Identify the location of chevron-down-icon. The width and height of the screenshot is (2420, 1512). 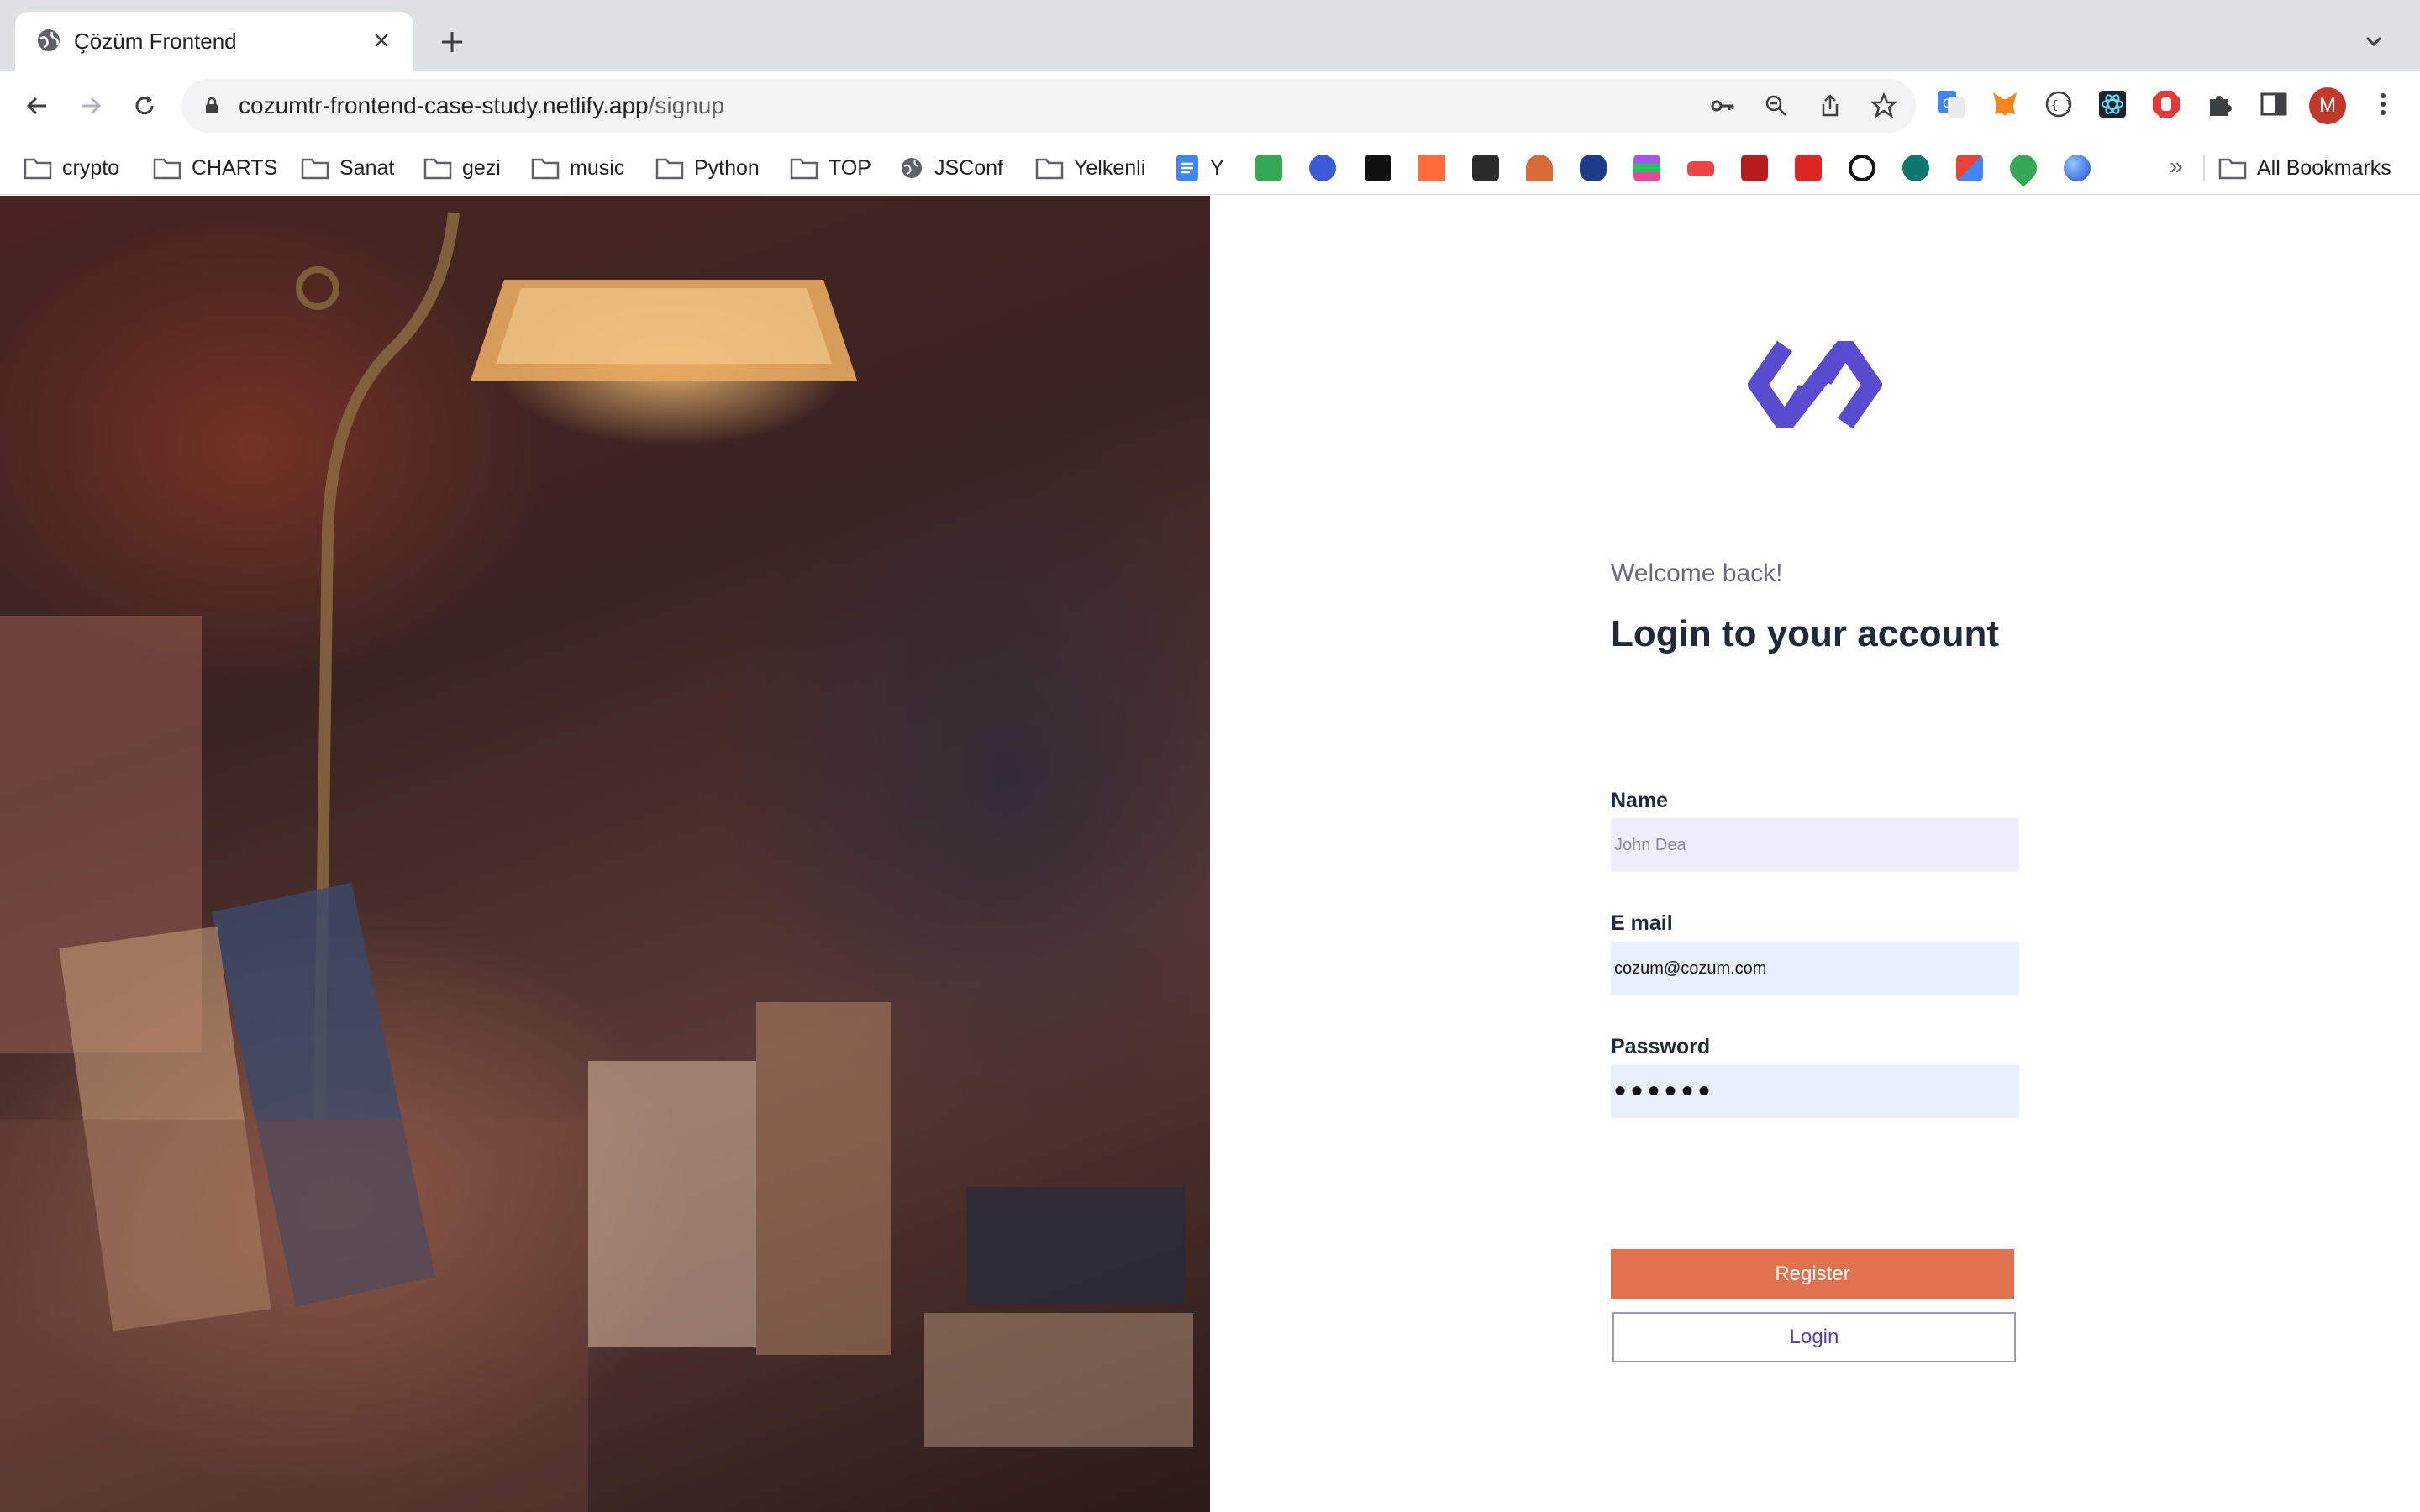
(2373, 41).